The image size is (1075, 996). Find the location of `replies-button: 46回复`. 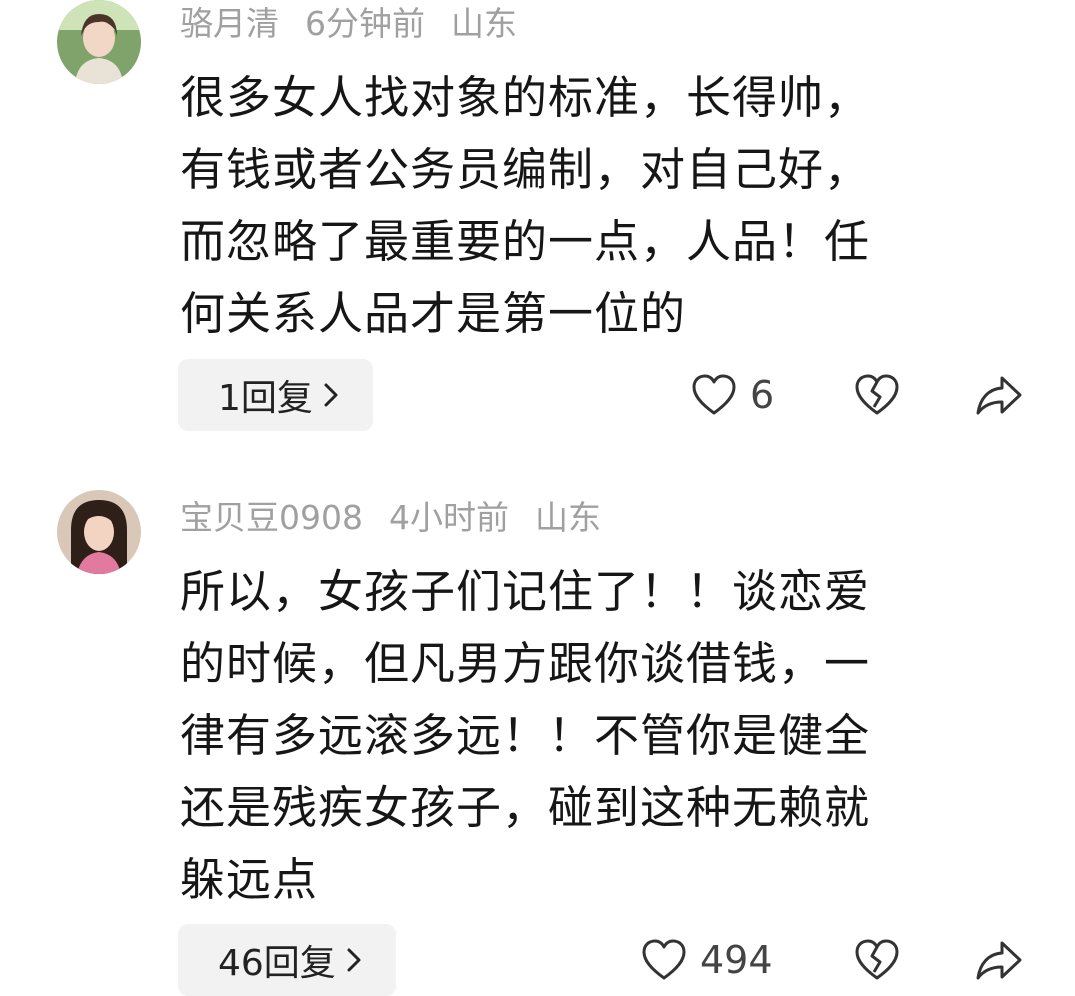

replies-button: 46回复 is located at coordinates (287, 960).